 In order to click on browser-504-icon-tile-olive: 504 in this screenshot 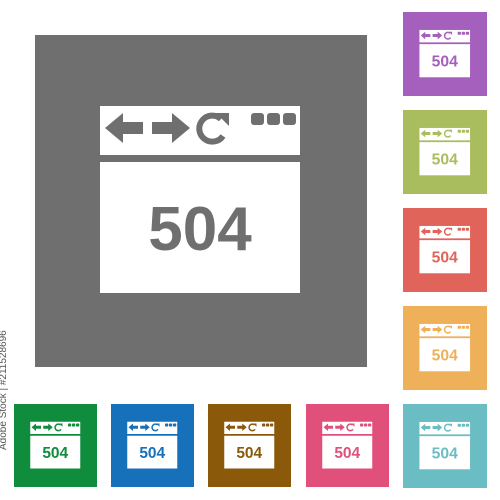, I will do `click(445, 152)`.